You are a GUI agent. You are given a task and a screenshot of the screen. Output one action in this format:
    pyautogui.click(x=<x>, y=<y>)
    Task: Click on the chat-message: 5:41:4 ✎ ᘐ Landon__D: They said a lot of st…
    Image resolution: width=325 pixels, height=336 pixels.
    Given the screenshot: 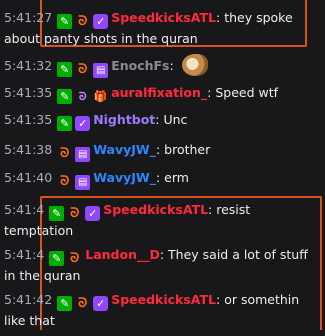 What is the action you would take?
    pyautogui.click(x=156, y=265)
    